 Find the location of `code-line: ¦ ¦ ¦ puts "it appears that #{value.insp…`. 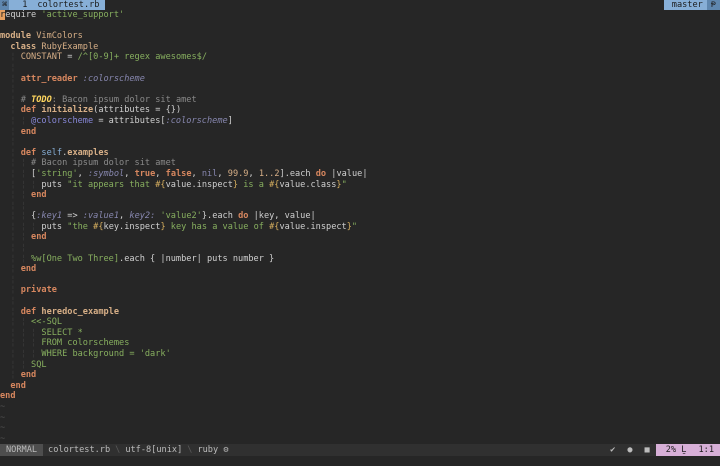

code-line: ¦ ¦ ¦ puts "it appears that #{value.insp… is located at coordinates (360, 185).